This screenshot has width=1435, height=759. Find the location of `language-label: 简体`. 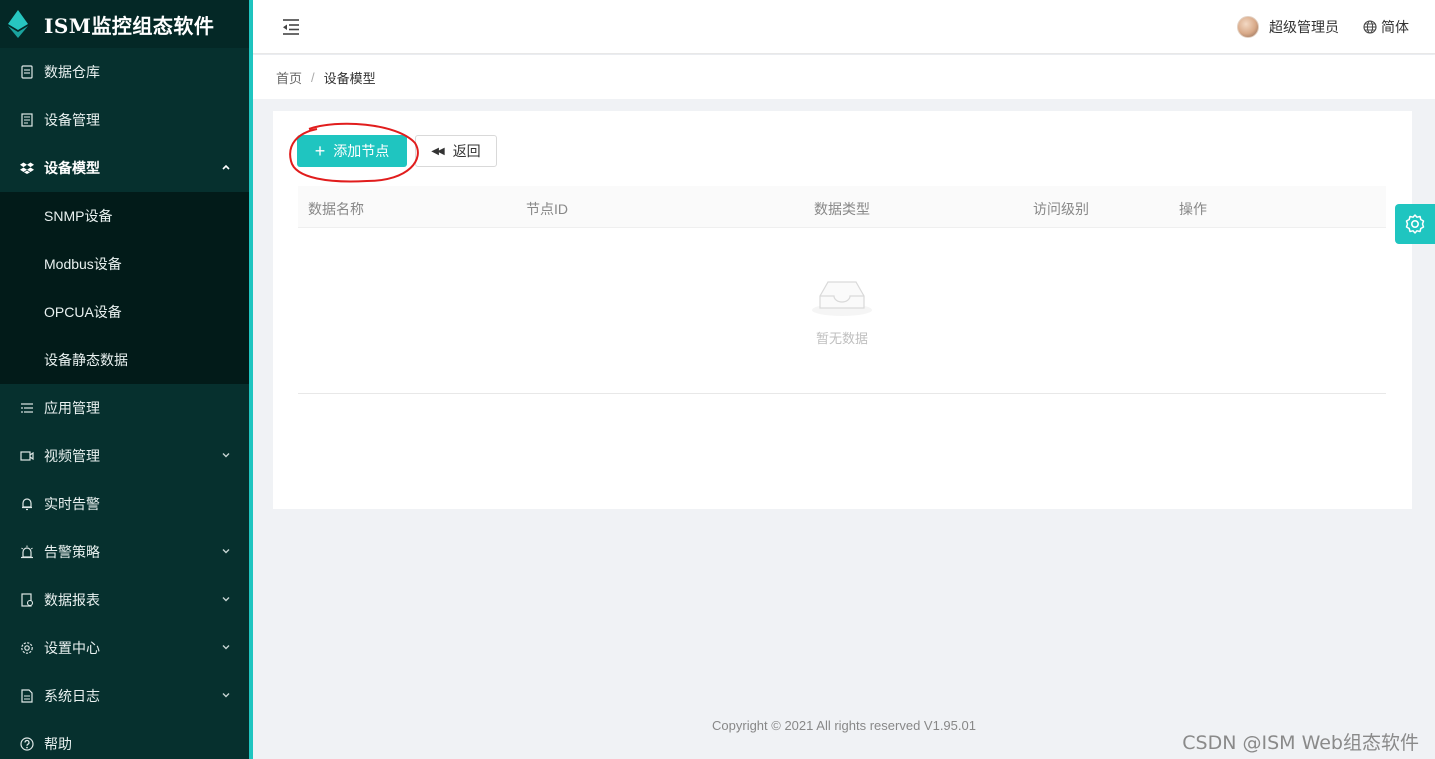

language-label: 简体 is located at coordinates (1395, 27).